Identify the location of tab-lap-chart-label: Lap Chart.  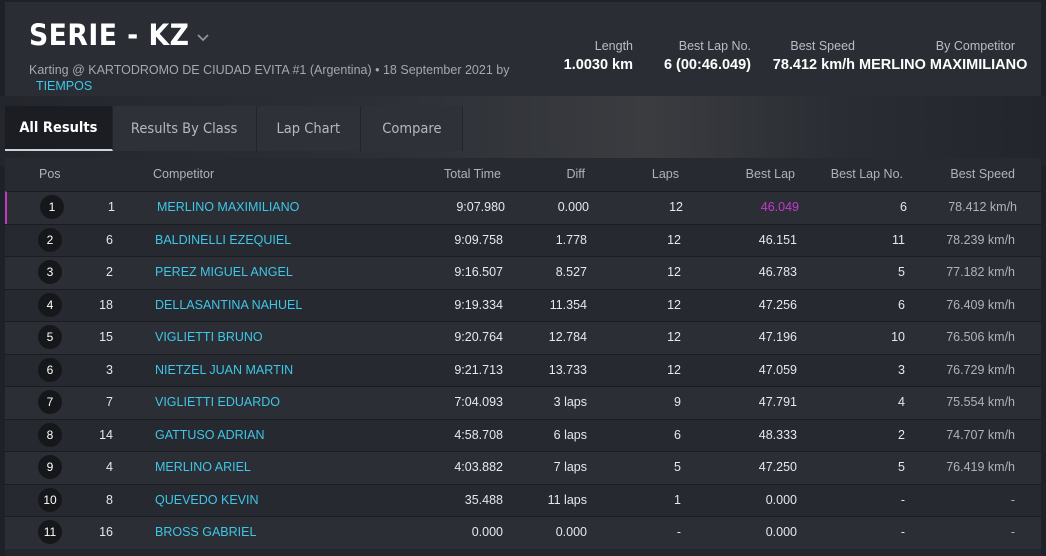
(308, 128).